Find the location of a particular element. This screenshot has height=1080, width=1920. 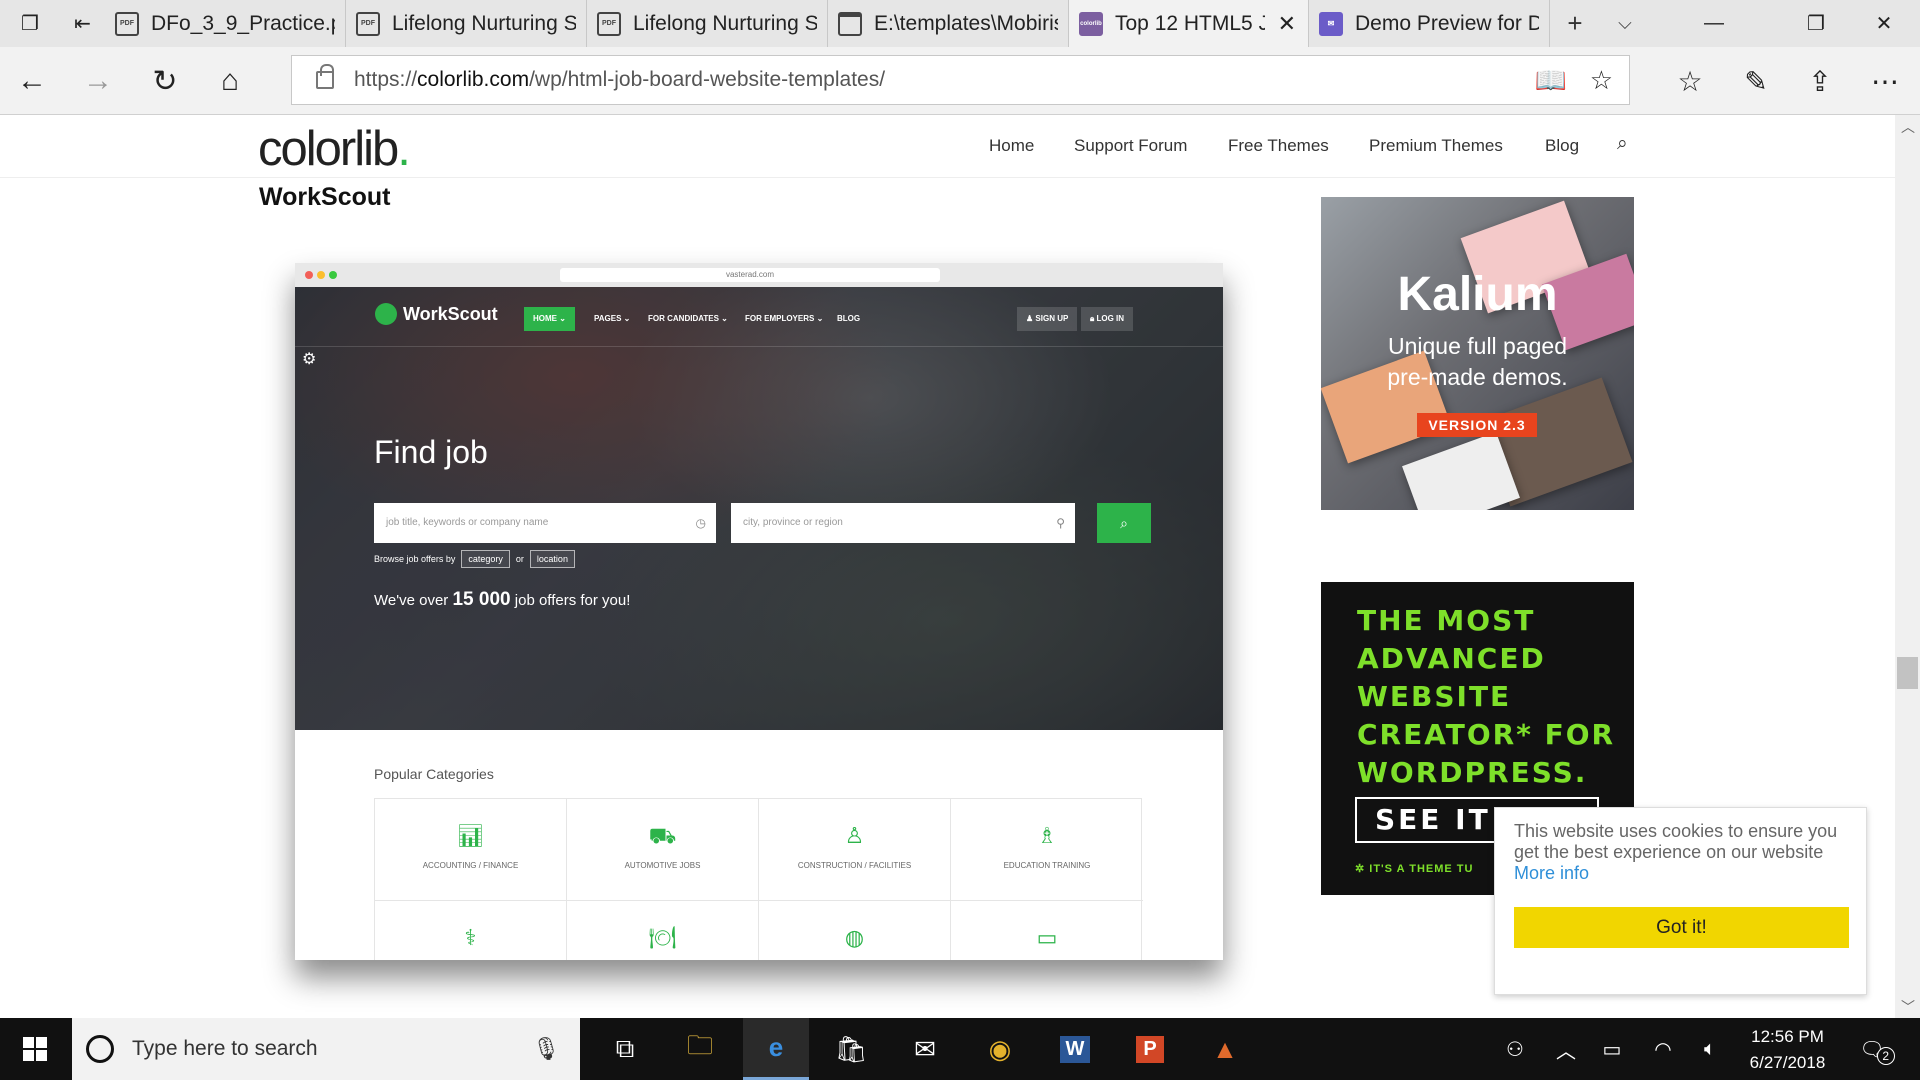

scroll-up-icon: ︿ is located at coordinates (1908, 127).